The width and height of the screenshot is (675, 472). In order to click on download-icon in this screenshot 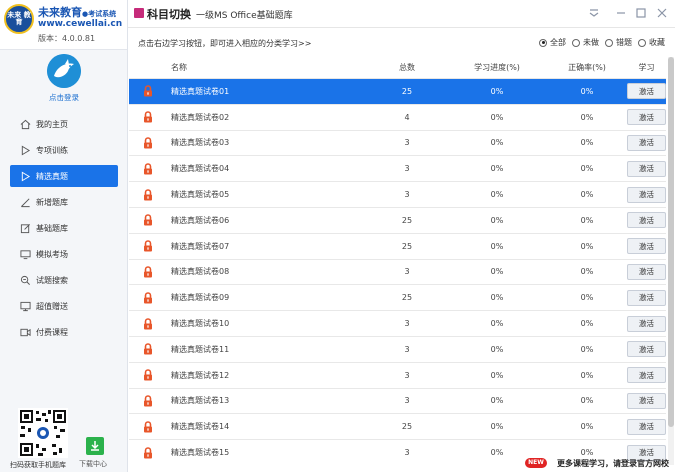, I will do `click(95, 446)`.